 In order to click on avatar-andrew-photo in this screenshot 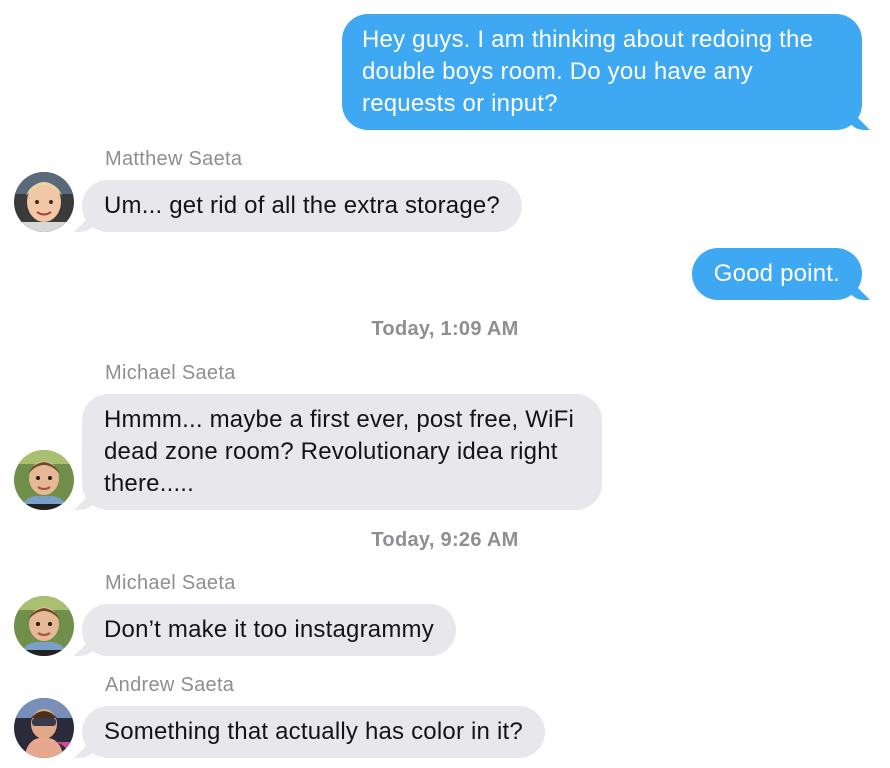, I will do `click(44, 728)`.